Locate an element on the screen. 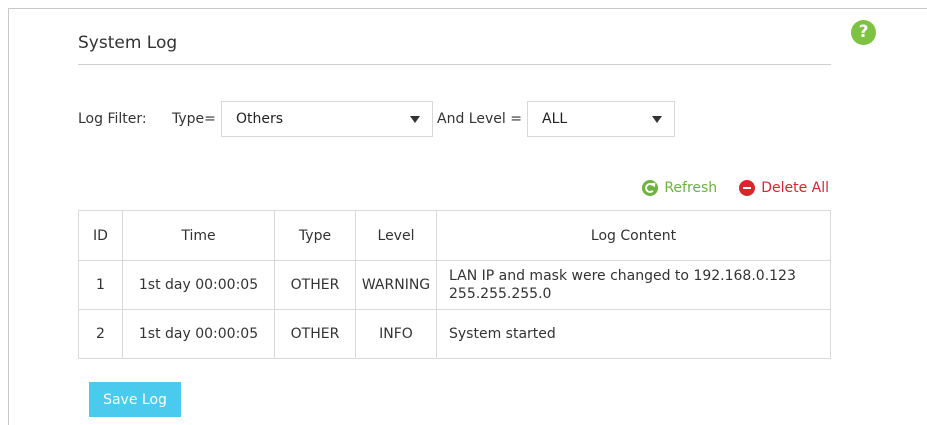 The width and height of the screenshot is (927, 425). log-content-line: 255.255.255.0 is located at coordinates (500, 294).